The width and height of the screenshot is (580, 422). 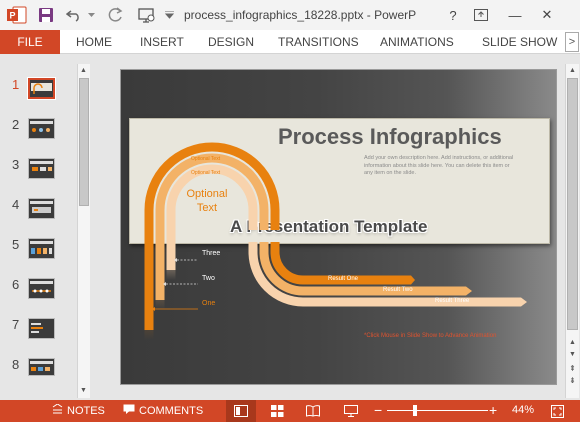 I want to click on fit-slide-icon, so click(x=557, y=411).